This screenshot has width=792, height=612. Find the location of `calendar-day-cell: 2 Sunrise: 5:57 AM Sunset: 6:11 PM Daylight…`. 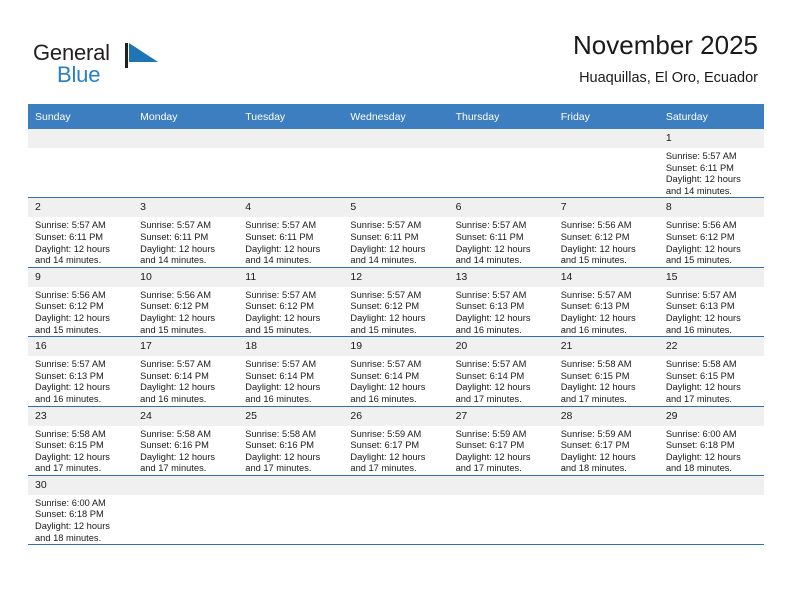

calendar-day-cell: 2 Sunrise: 5:57 AM Sunset: 6:11 PM Daylight… is located at coordinates (81, 232).